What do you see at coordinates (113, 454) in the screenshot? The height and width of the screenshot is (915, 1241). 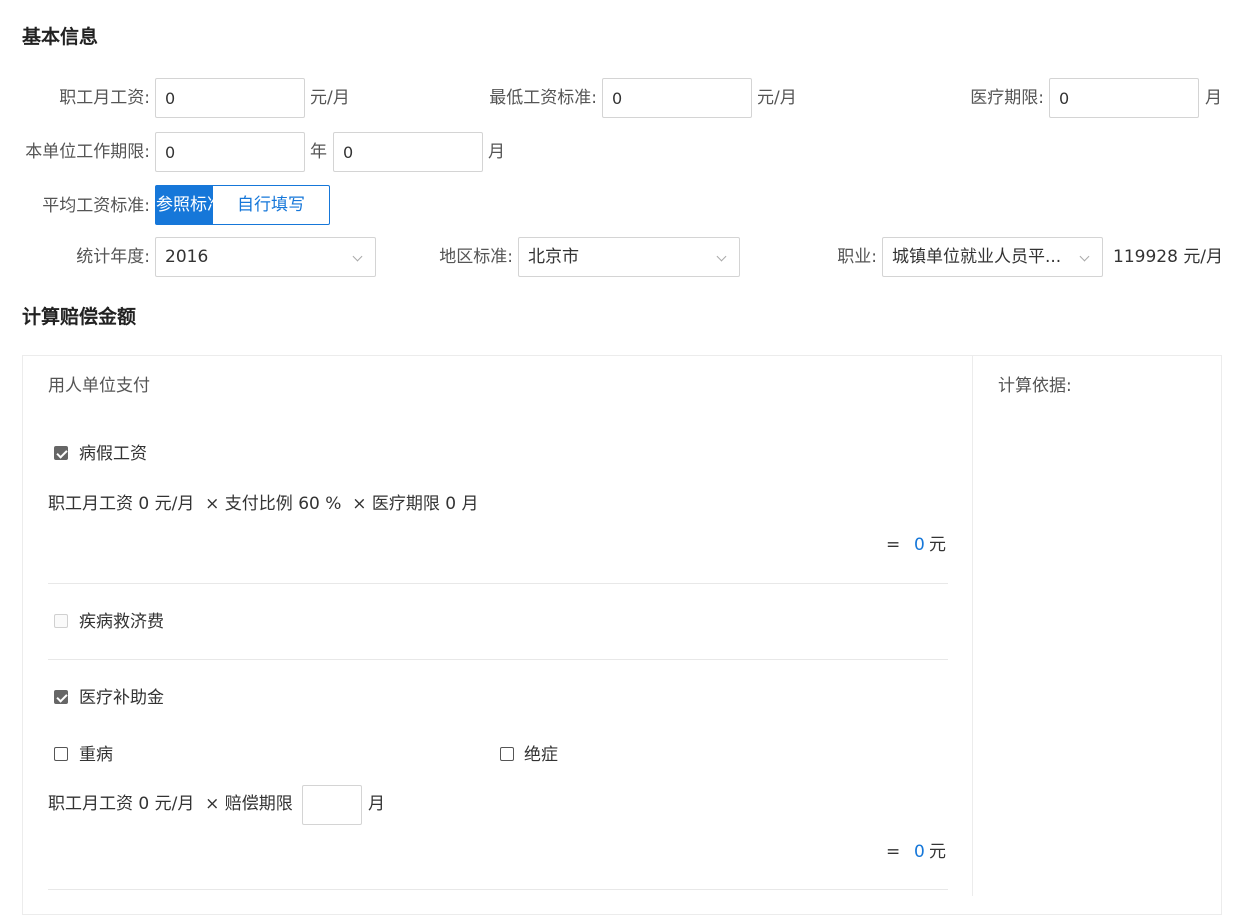 I see `sick-pay-label: 病假工资` at bounding box center [113, 454].